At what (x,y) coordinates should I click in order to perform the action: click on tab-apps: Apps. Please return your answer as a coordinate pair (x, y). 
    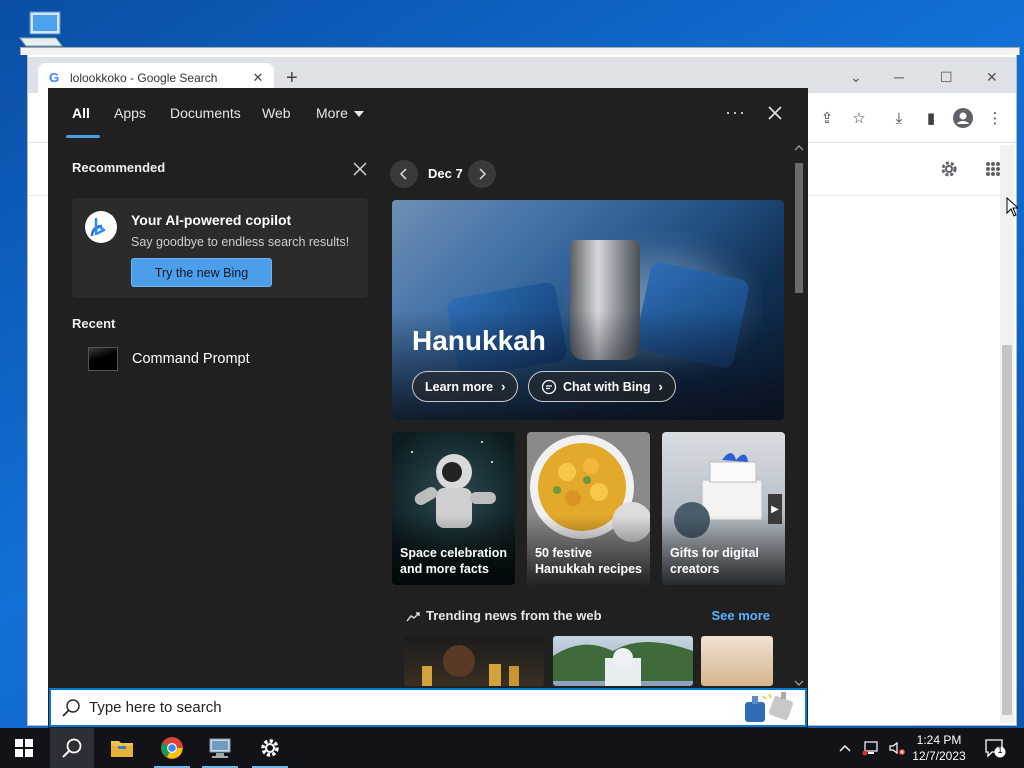
    Looking at the image, I should click on (130, 113).